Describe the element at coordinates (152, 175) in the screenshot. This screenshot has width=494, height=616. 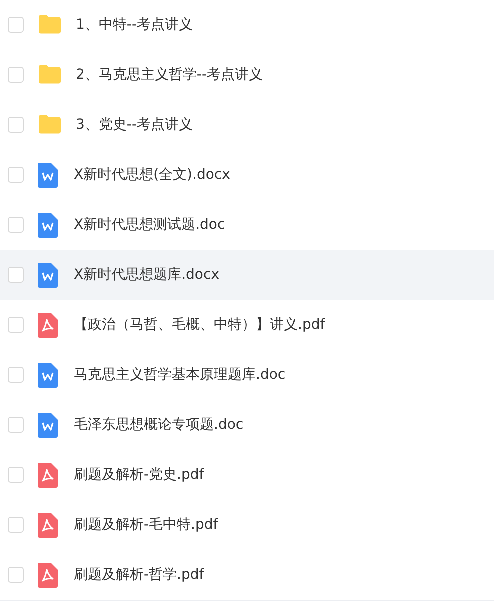
I see `file-name: X新时代思想(全文).docx` at that location.